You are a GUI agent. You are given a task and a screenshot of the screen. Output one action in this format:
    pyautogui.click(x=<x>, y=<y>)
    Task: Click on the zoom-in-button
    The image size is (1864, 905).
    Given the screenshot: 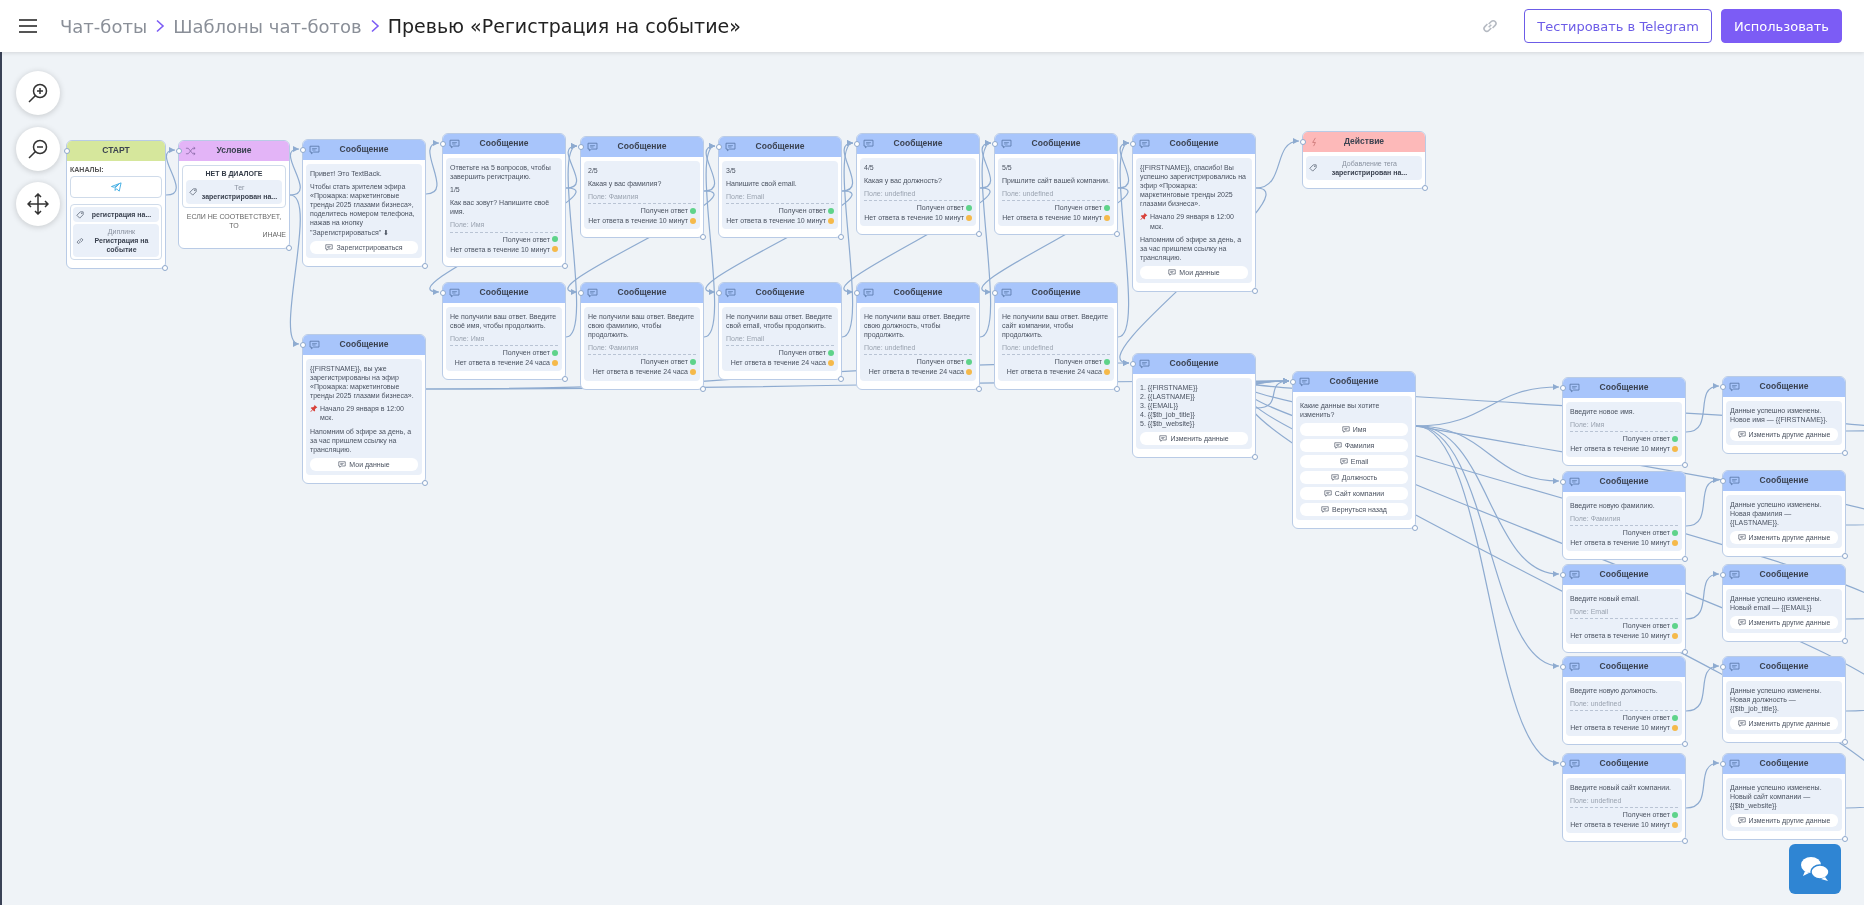 What is the action you would take?
    pyautogui.click(x=38, y=93)
    